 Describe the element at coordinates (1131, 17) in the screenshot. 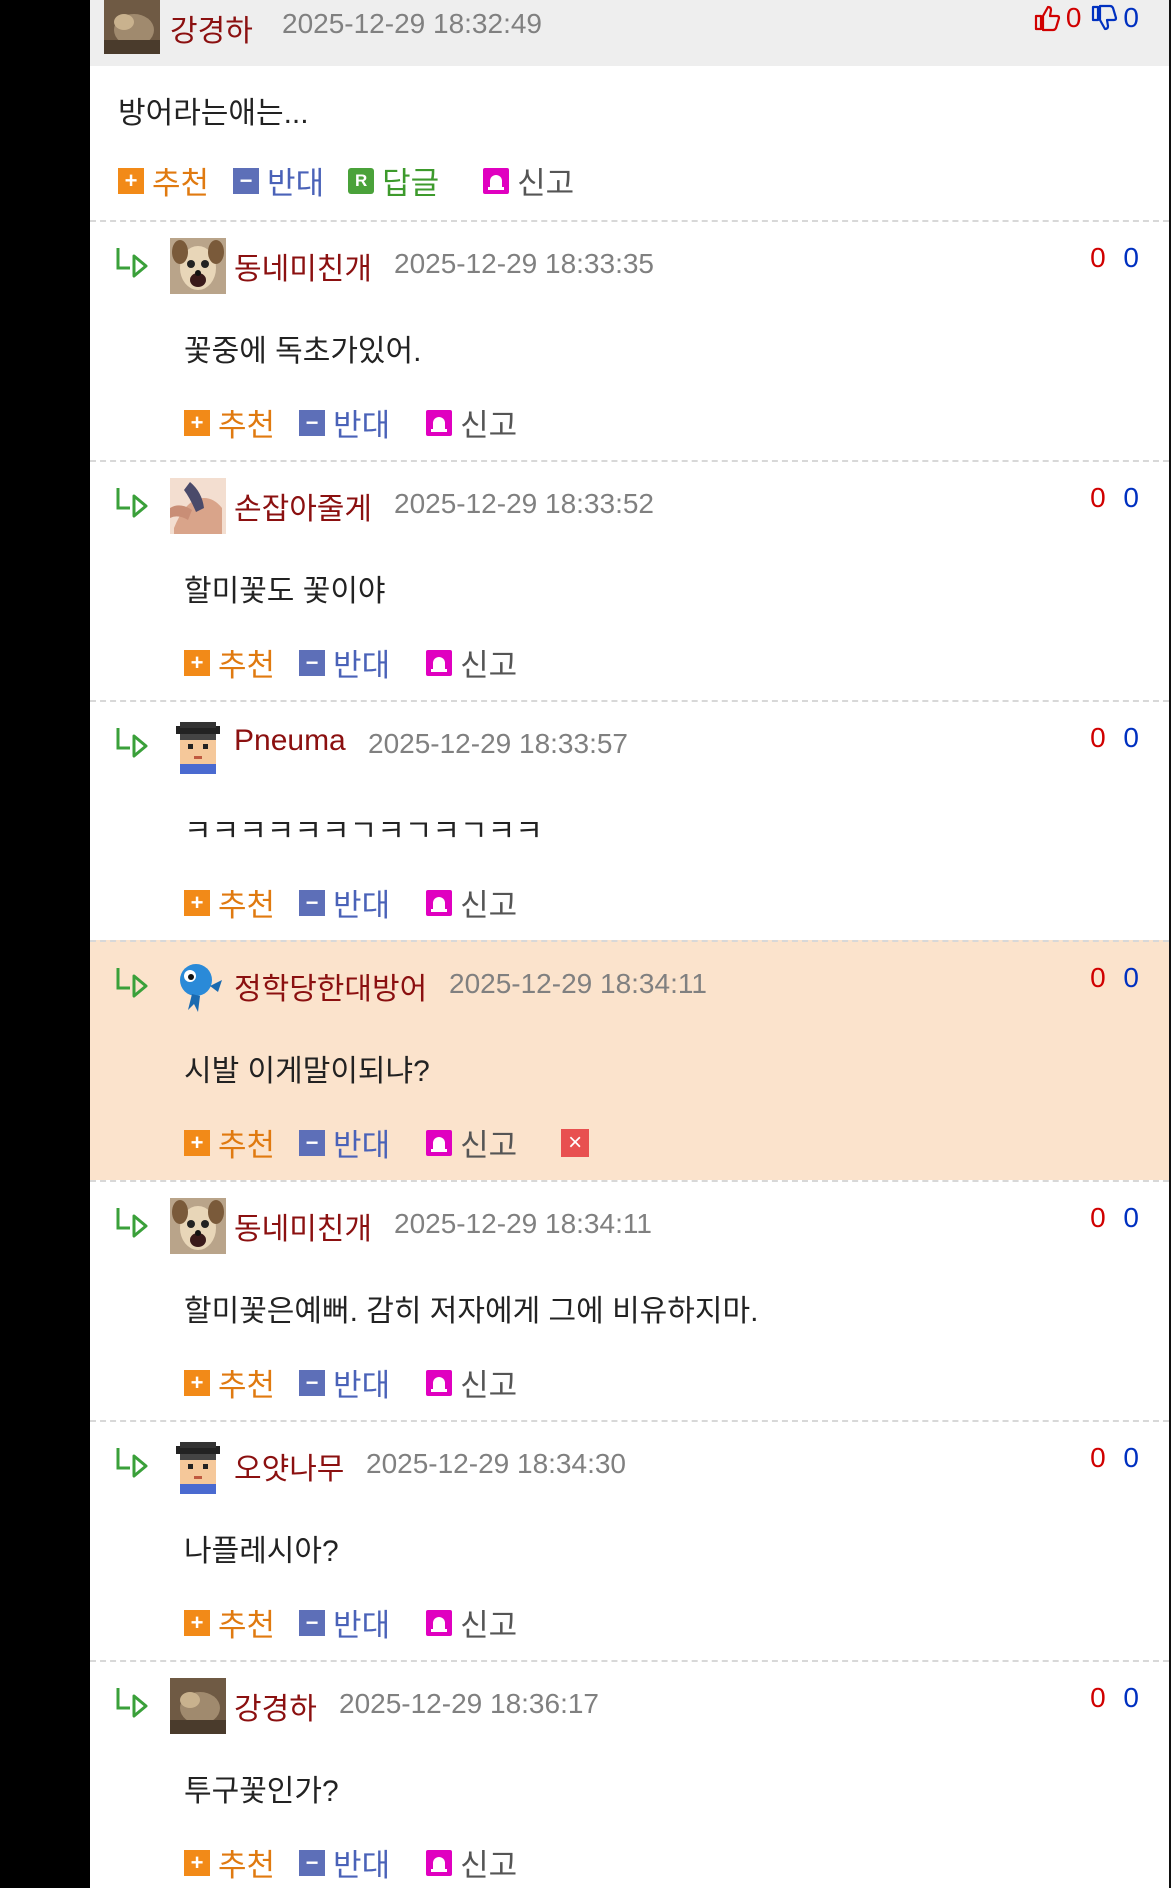

I see `main-down-count: 0` at that location.